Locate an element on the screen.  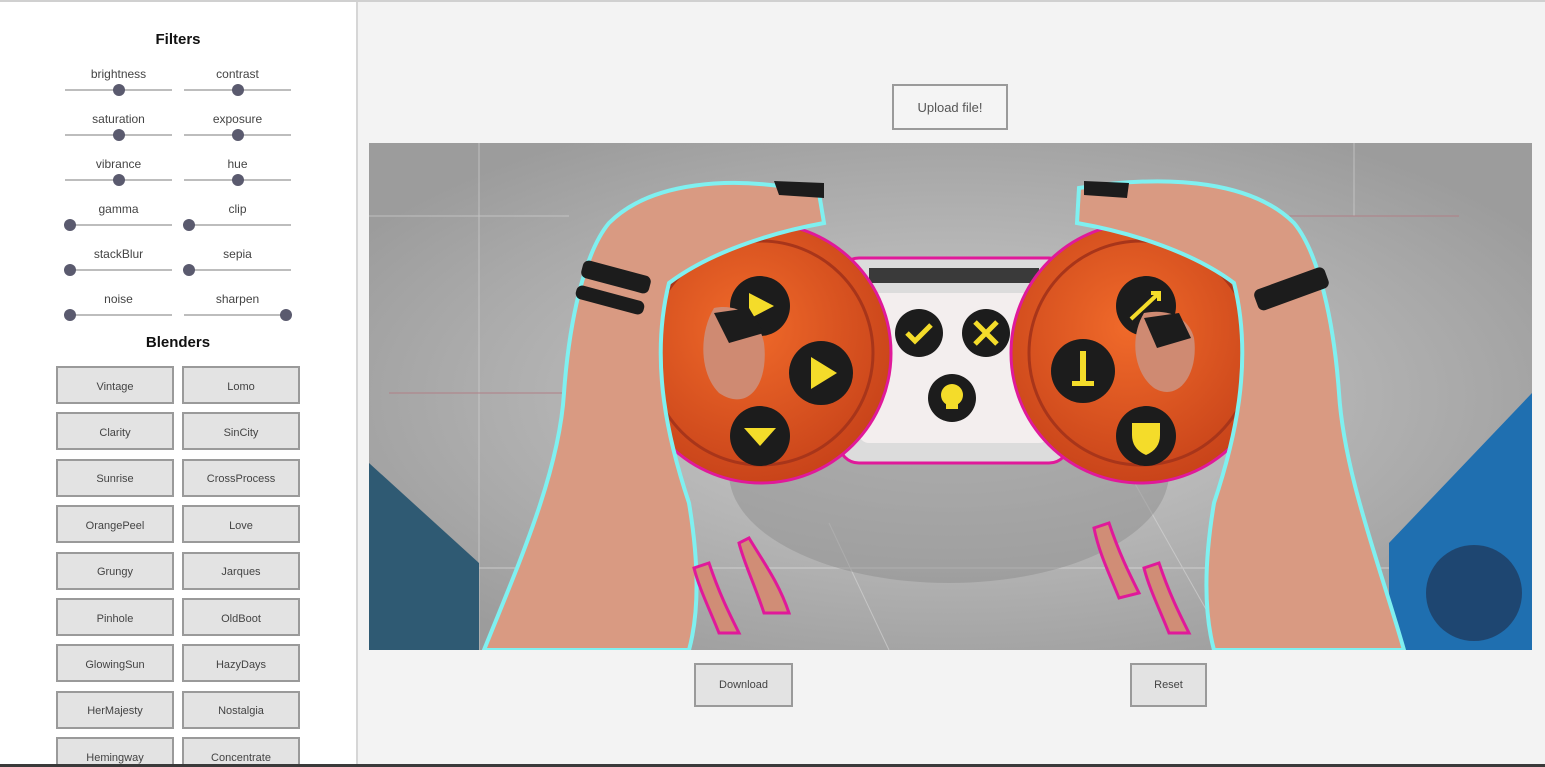
slider-label: stackBlur is located at coordinates (118, 254).